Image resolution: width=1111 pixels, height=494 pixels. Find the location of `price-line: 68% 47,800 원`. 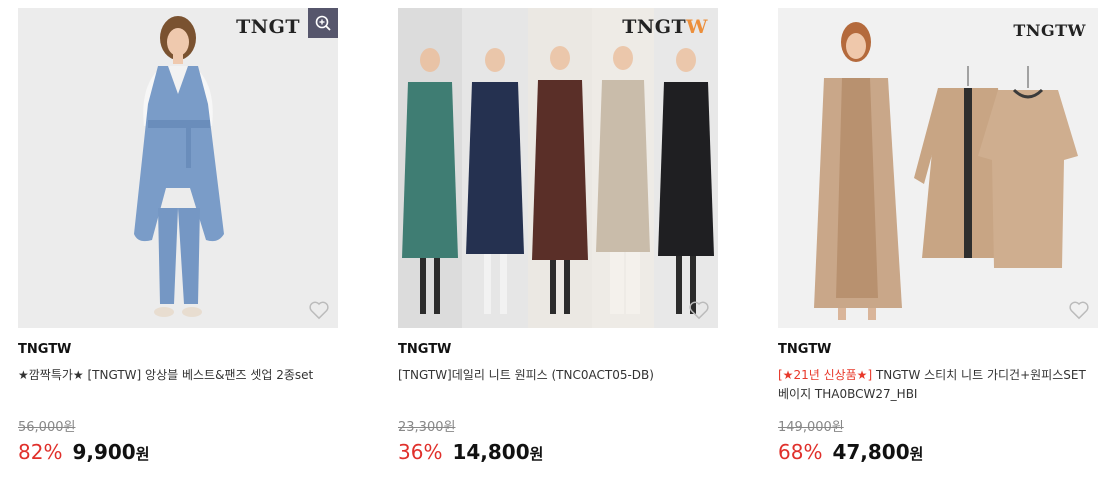

price-line: 68% 47,800 원 is located at coordinates (938, 452).